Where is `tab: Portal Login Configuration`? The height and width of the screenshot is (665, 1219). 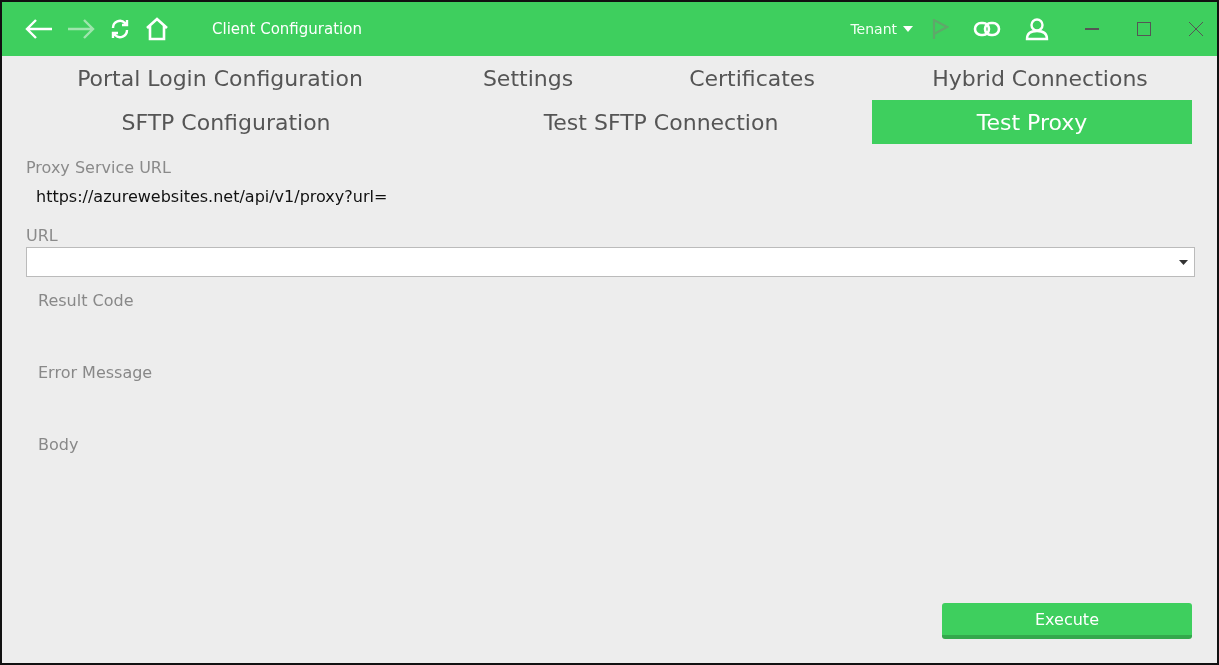 tab: Portal Login Configuration is located at coordinates (220, 78).